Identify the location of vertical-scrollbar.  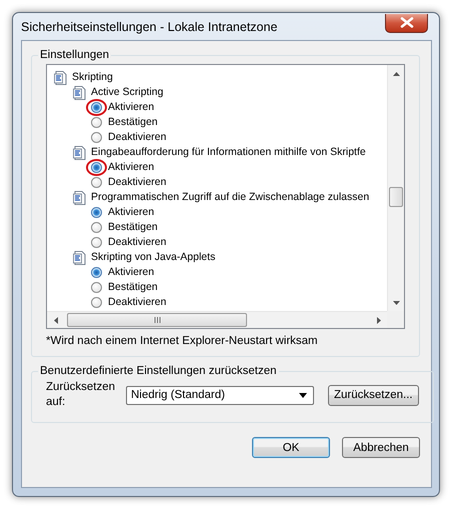
(395, 188).